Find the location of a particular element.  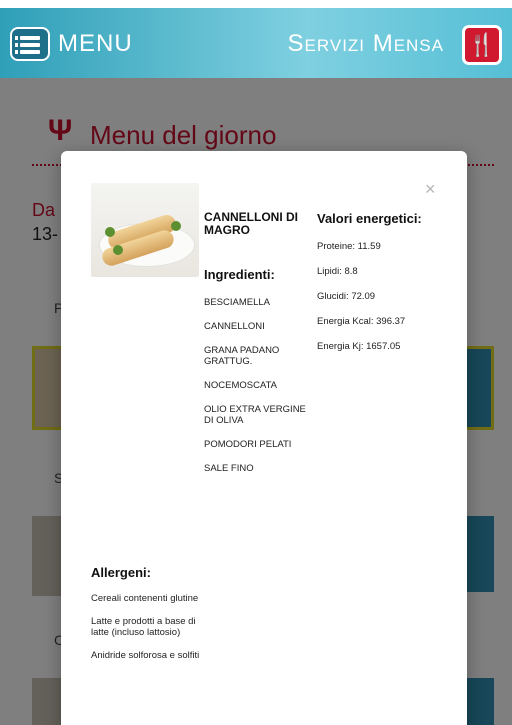

close-icon: × is located at coordinates (430, 189).